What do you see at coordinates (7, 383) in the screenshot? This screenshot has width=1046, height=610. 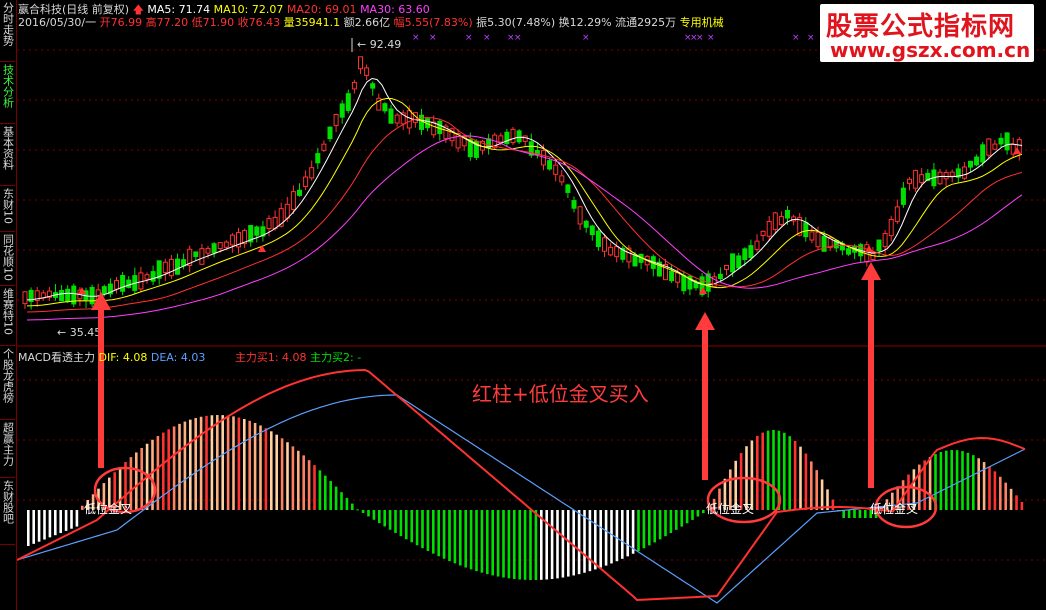 I see `rail-tab-6: 个股龙虎榜` at bounding box center [7, 383].